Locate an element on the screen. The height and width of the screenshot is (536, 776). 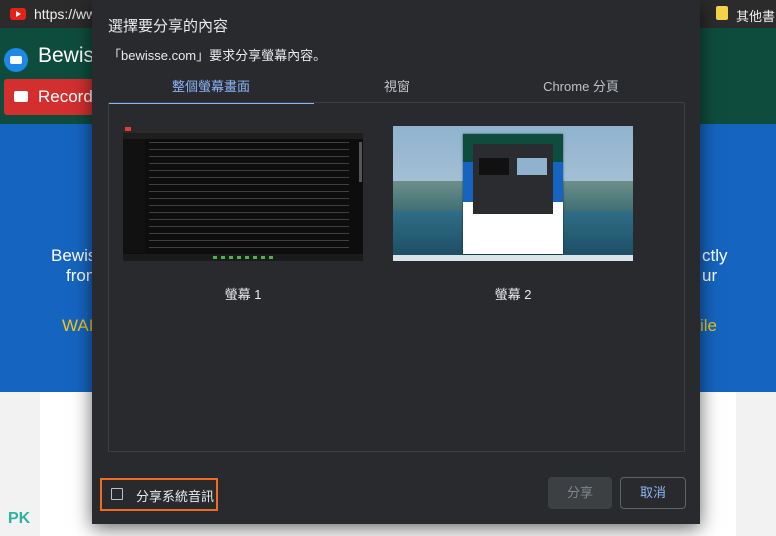
tab-window: 視窗 is located at coordinates (397, 89).